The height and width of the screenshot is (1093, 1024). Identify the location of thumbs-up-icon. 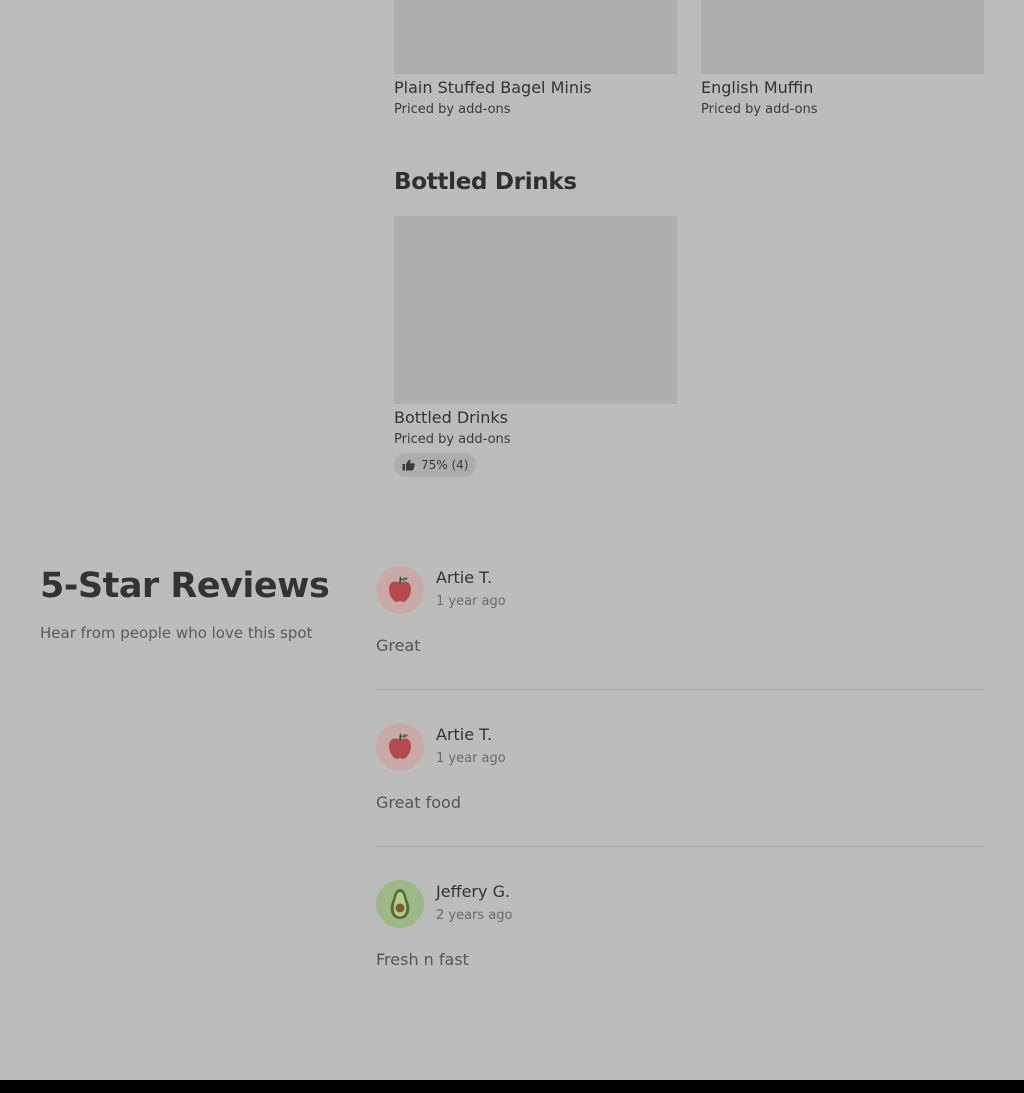
(408, 465).